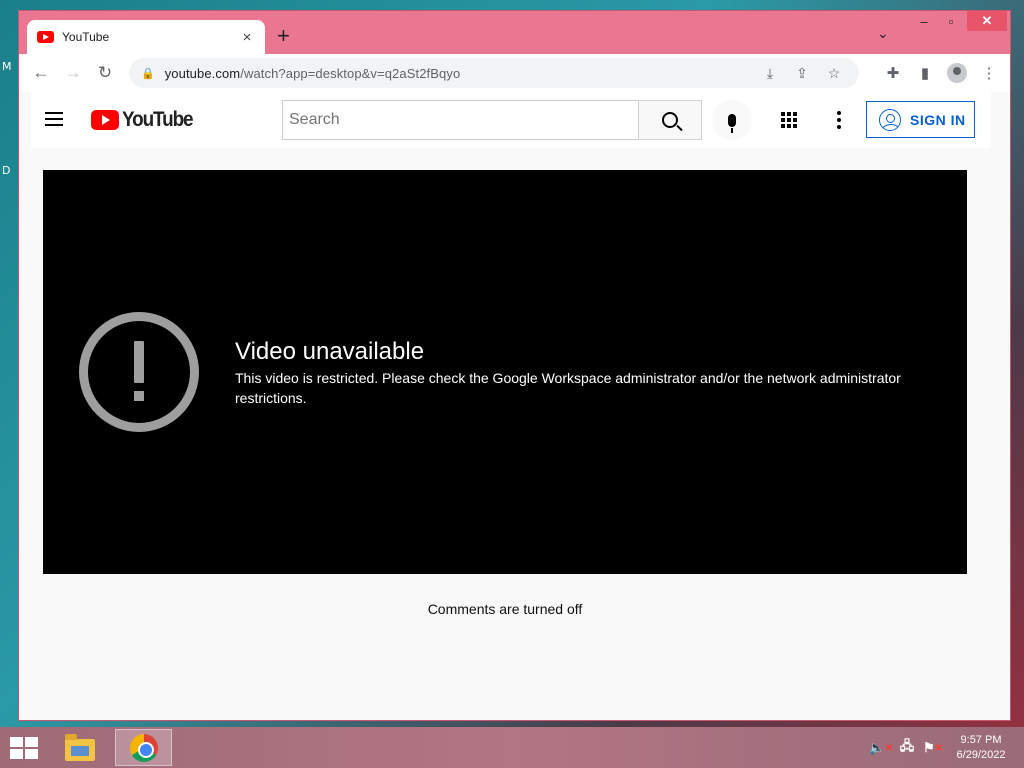 This screenshot has height=768, width=1024. What do you see at coordinates (989, 73) in the screenshot?
I see `browser-menu-icon: ⋮` at bounding box center [989, 73].